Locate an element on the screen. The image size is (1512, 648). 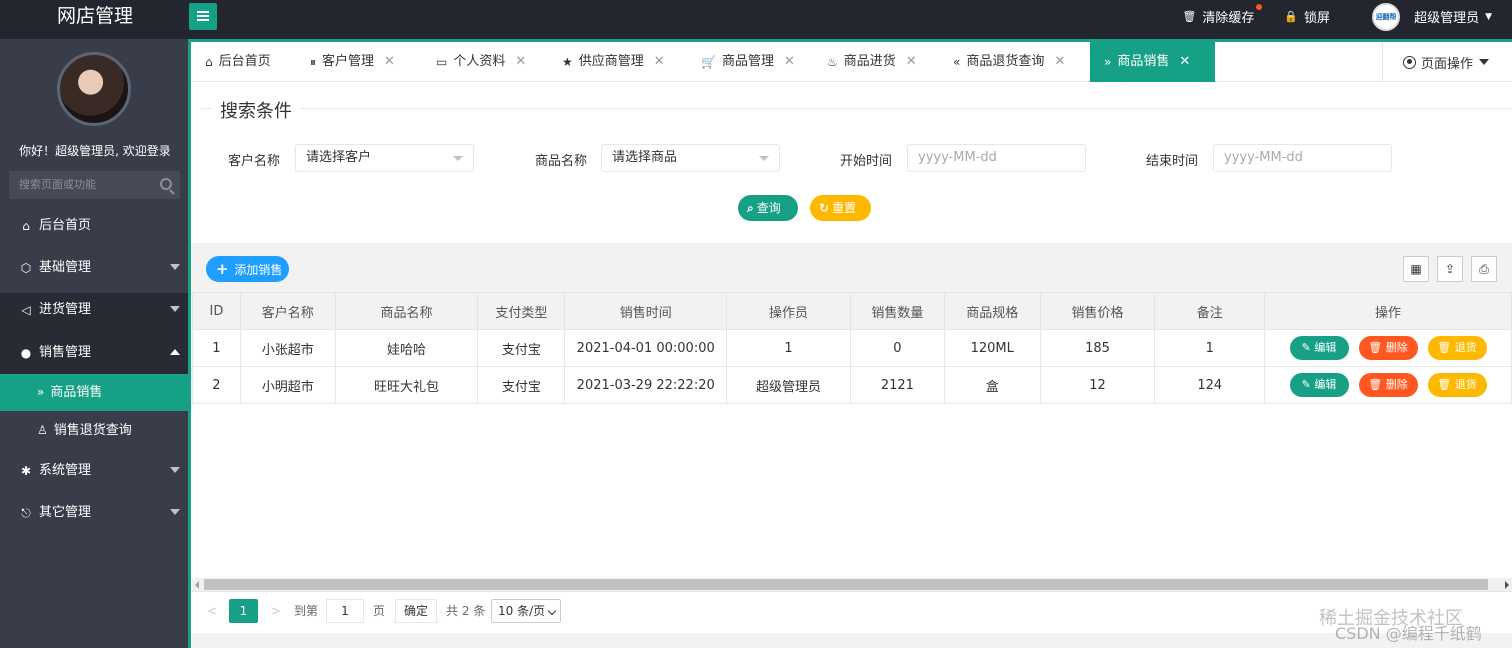
hamburger-icon is located at coordinates (203, 12).